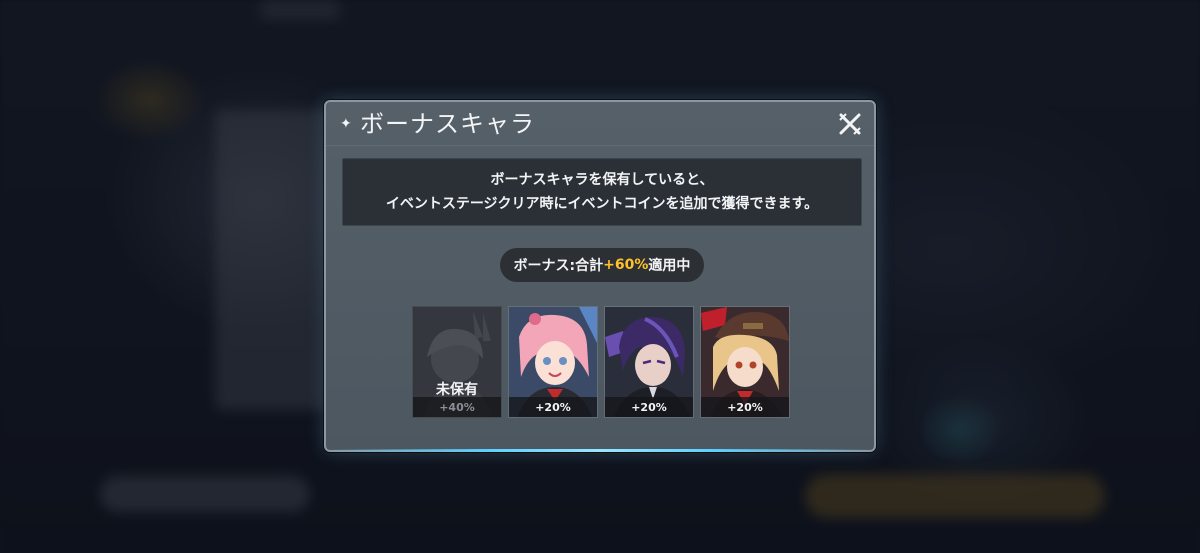 The width and height of the screenshot is (1200, 553). I want to click on close-icon, so click(850, 124).